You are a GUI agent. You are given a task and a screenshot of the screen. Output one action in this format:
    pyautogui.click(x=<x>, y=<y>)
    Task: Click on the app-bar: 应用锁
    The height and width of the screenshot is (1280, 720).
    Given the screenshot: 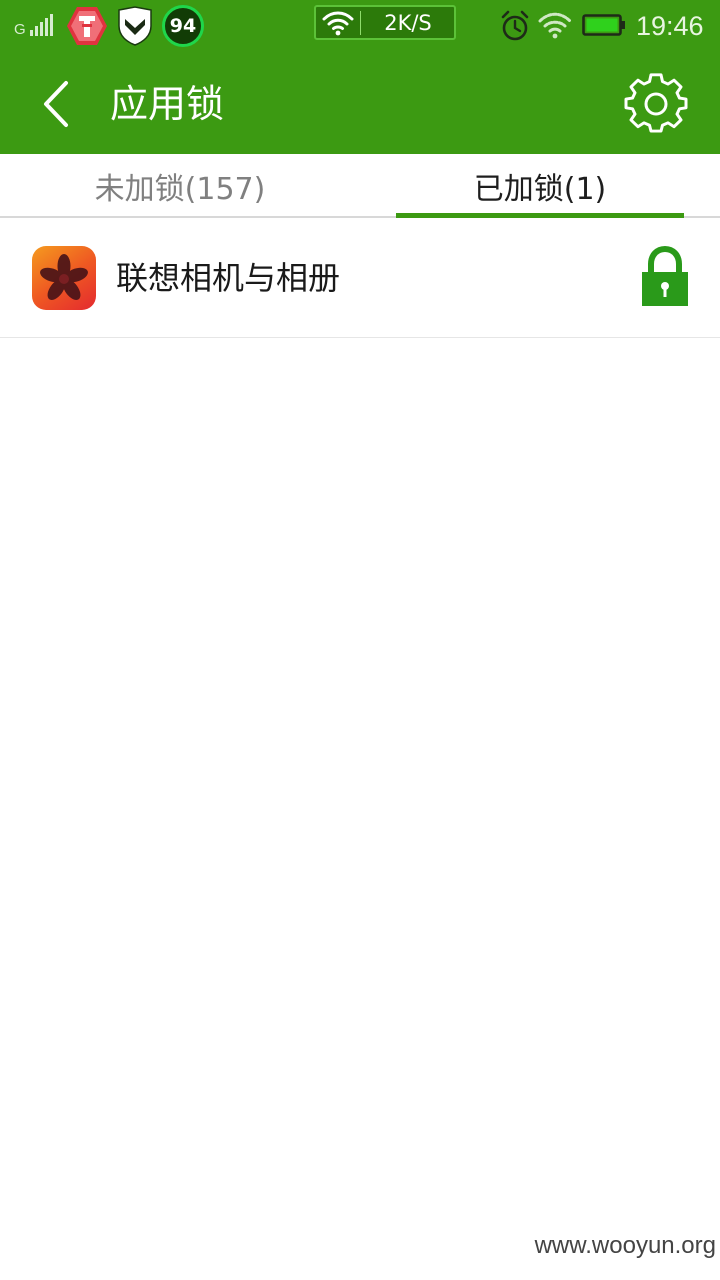 What is the action you would take?
    pyautogui.click(x=360, y=104)
    